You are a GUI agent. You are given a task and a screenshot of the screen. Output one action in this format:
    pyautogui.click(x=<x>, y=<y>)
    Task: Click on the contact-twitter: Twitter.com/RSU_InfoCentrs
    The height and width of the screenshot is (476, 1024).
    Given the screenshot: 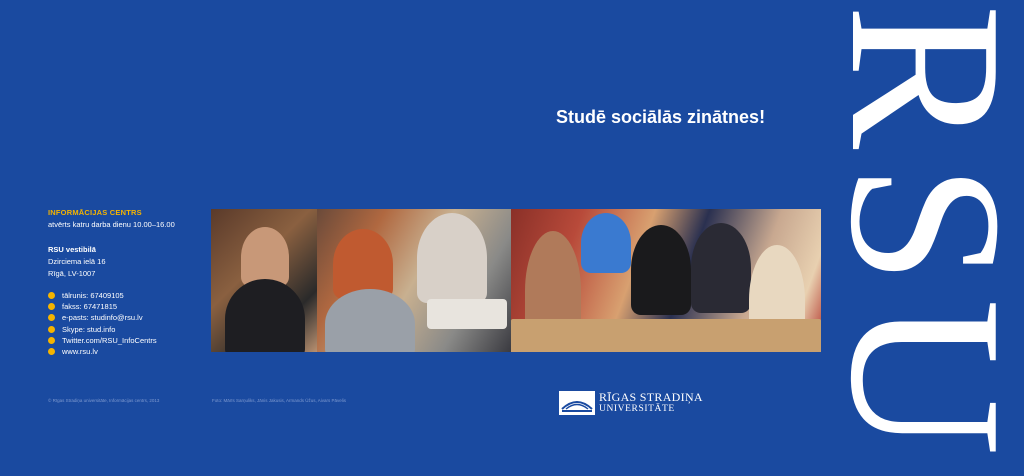 What is the action you would take?
    pyautogui.click(x=128, y=340)
    